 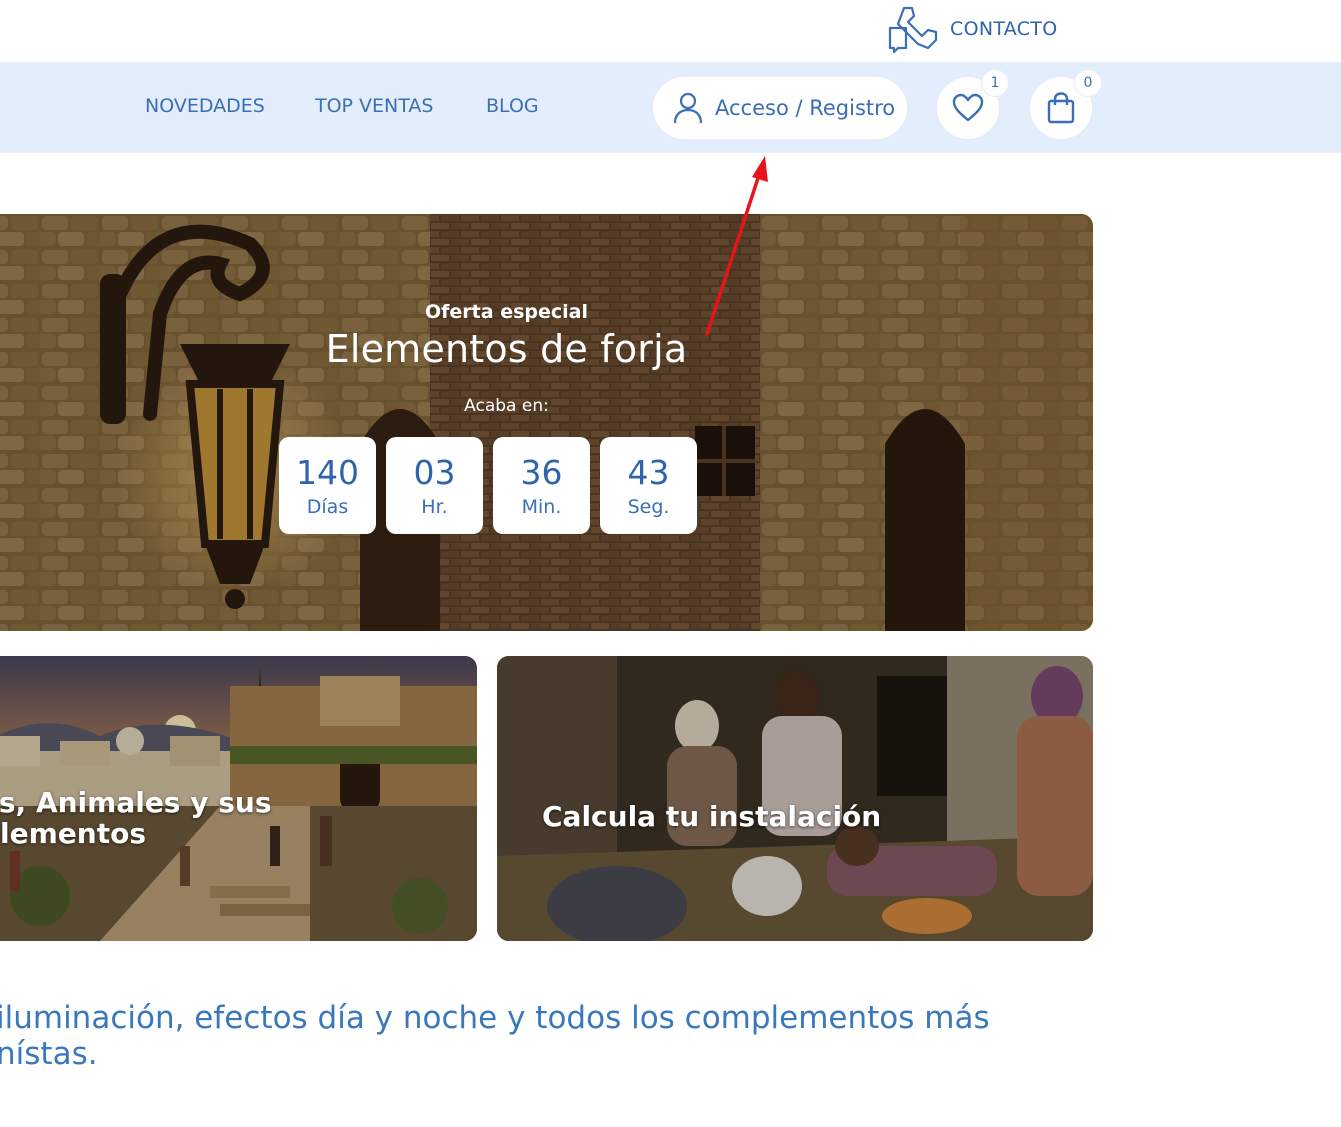 I want to click on nav-item-blog: BLOG, so click(x=512, y=106).